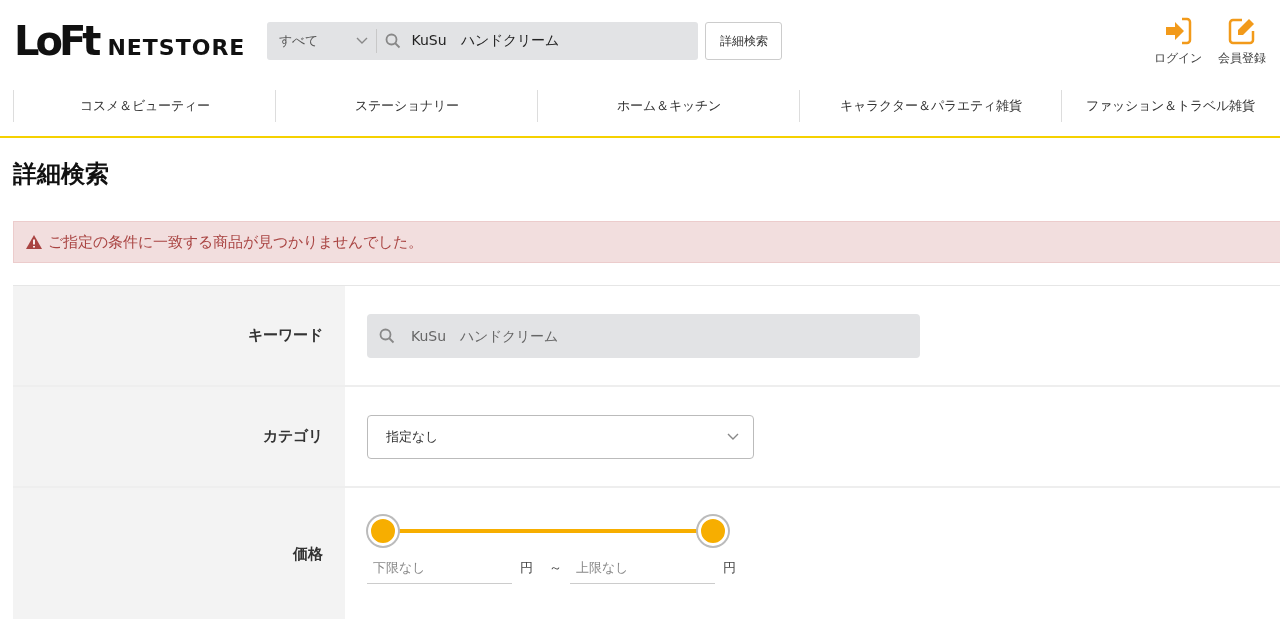 The image size is (1280, 619). Describe the element at coordinates (179, 335) in the screenshot. I see `field-label: キーワード` at that location.